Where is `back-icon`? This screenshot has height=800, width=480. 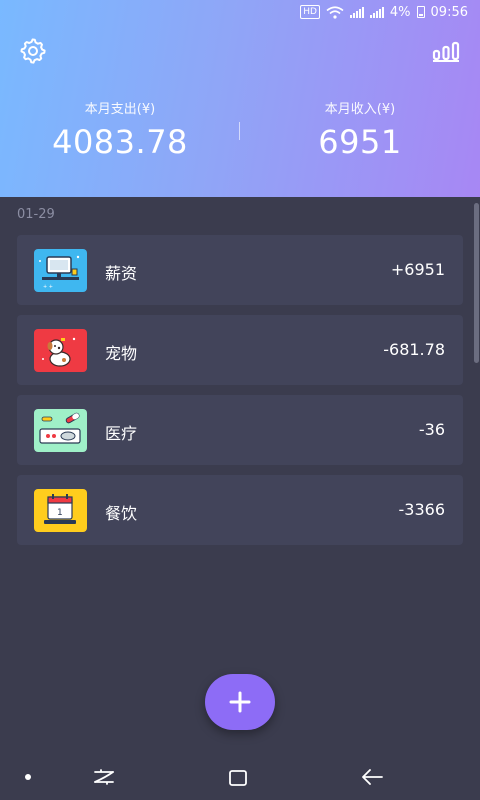 back-icon is located at coordinates (372, 777).